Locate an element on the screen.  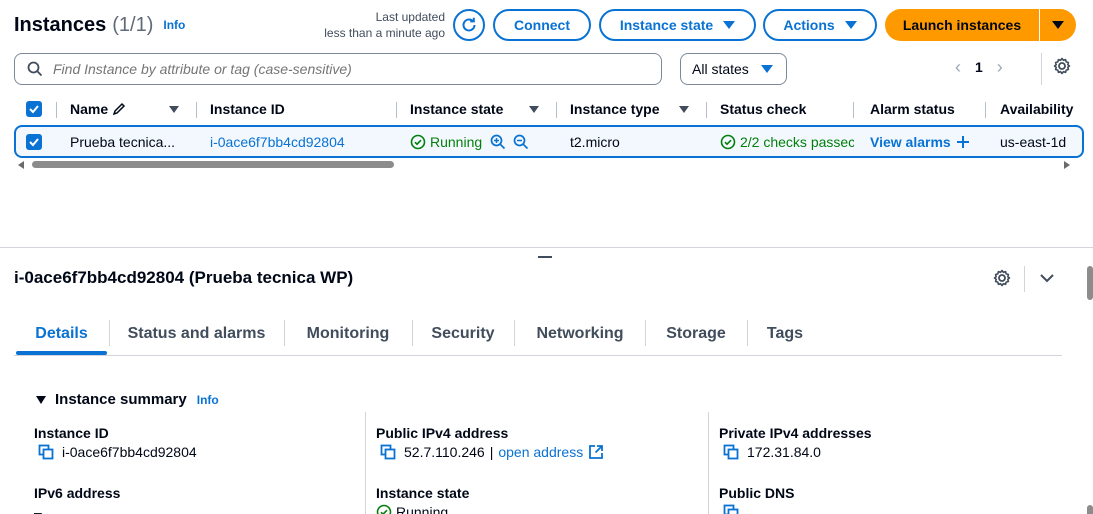
horizontal-scrollbar is located at coordinates (546, 165).